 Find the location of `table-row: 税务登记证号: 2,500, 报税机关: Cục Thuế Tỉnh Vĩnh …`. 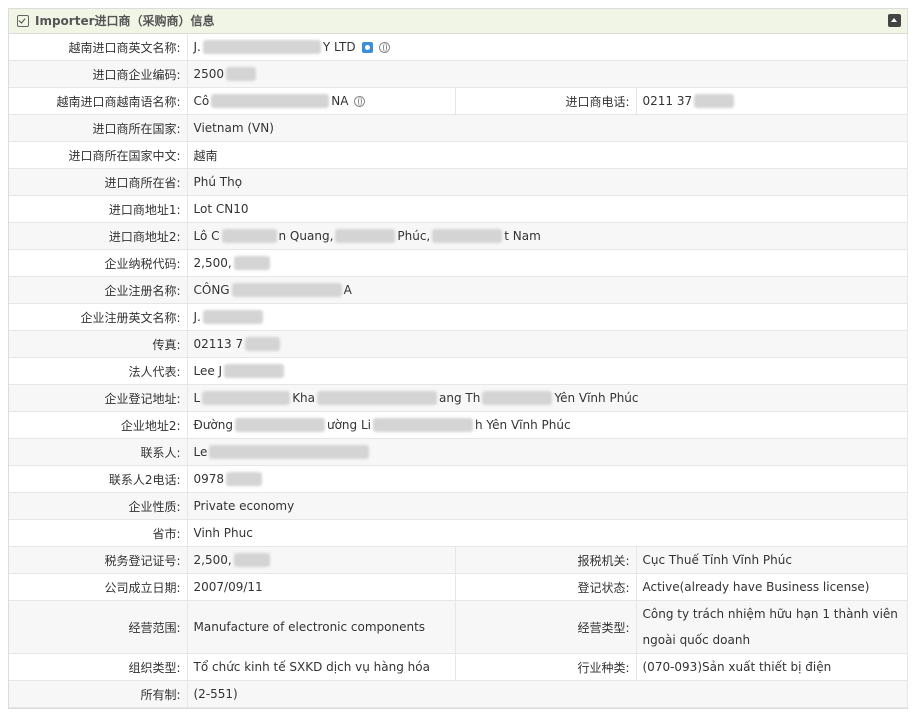

table-row: 税务登记证号: 2,500, 报税机关: Cục Thuế Tỉnh Vĩnh … is located at coordinates (458, 560).